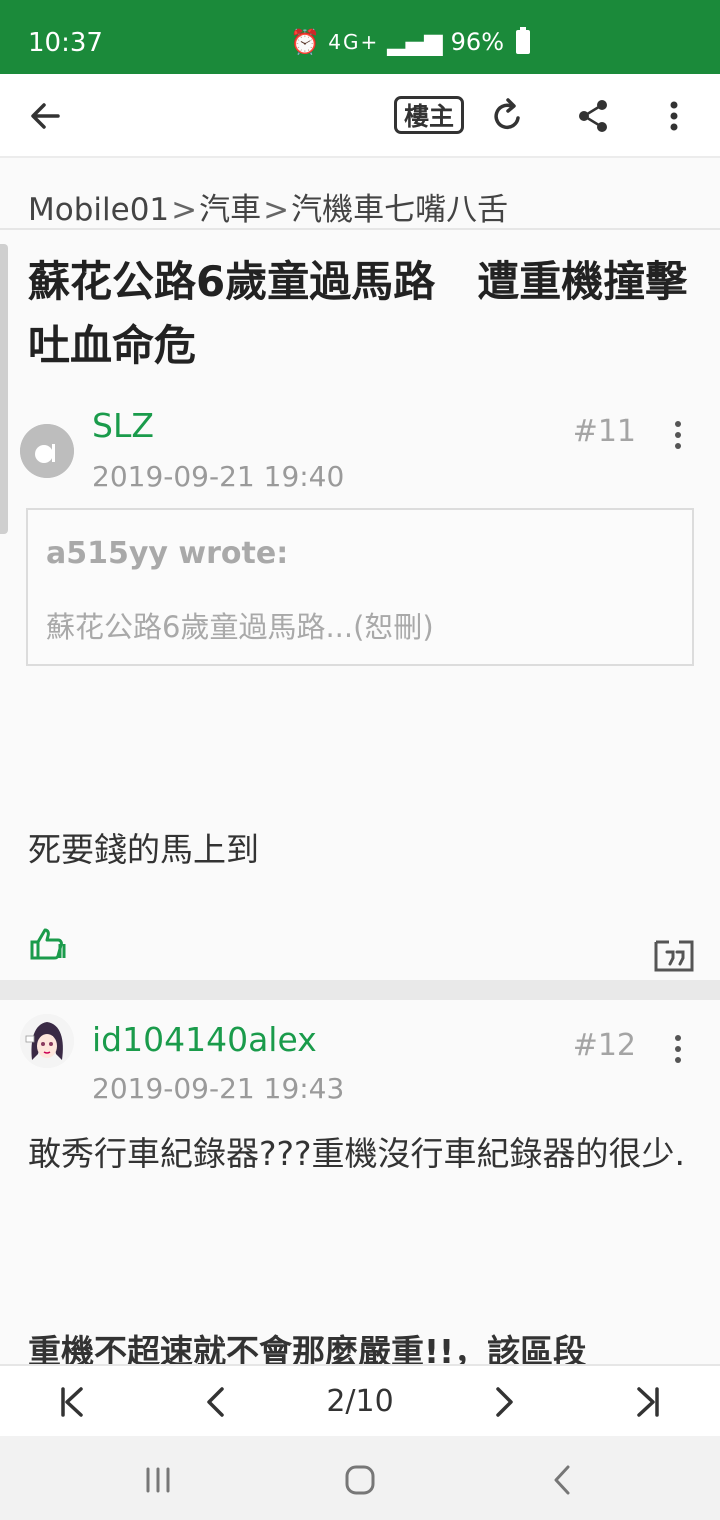 The image size is (720, 1520). Describe the element at coordinates (399, 210) in the screenshot. I see `breadcrumb-item-forum: 汽機車七嘴八舌` at that location.